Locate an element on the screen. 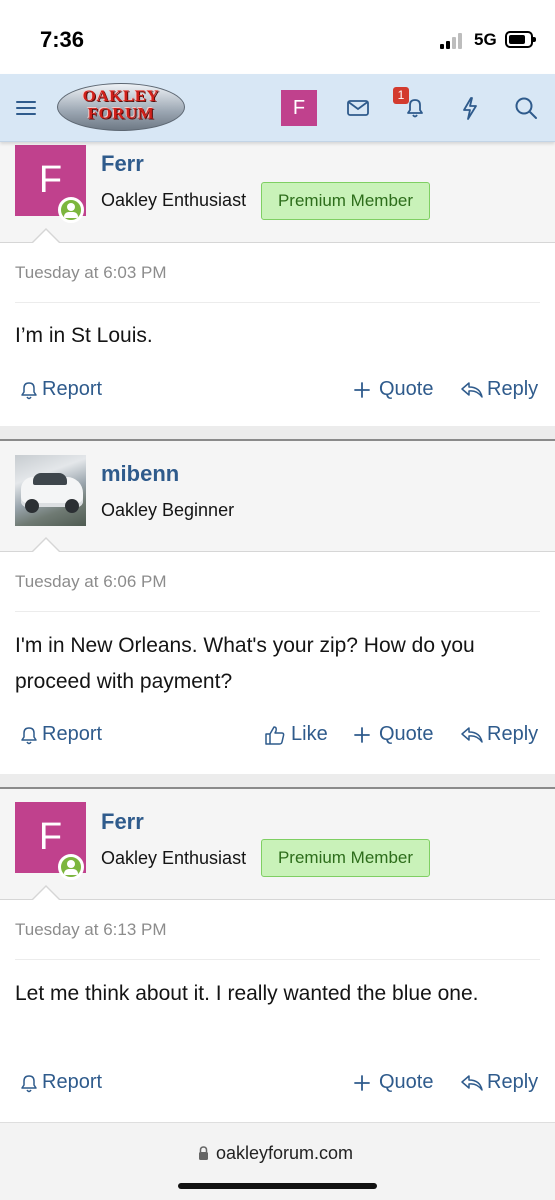 The width and height of the screenshot is (555, 1200). account-avatar: F is located at coordinates (299, 108).